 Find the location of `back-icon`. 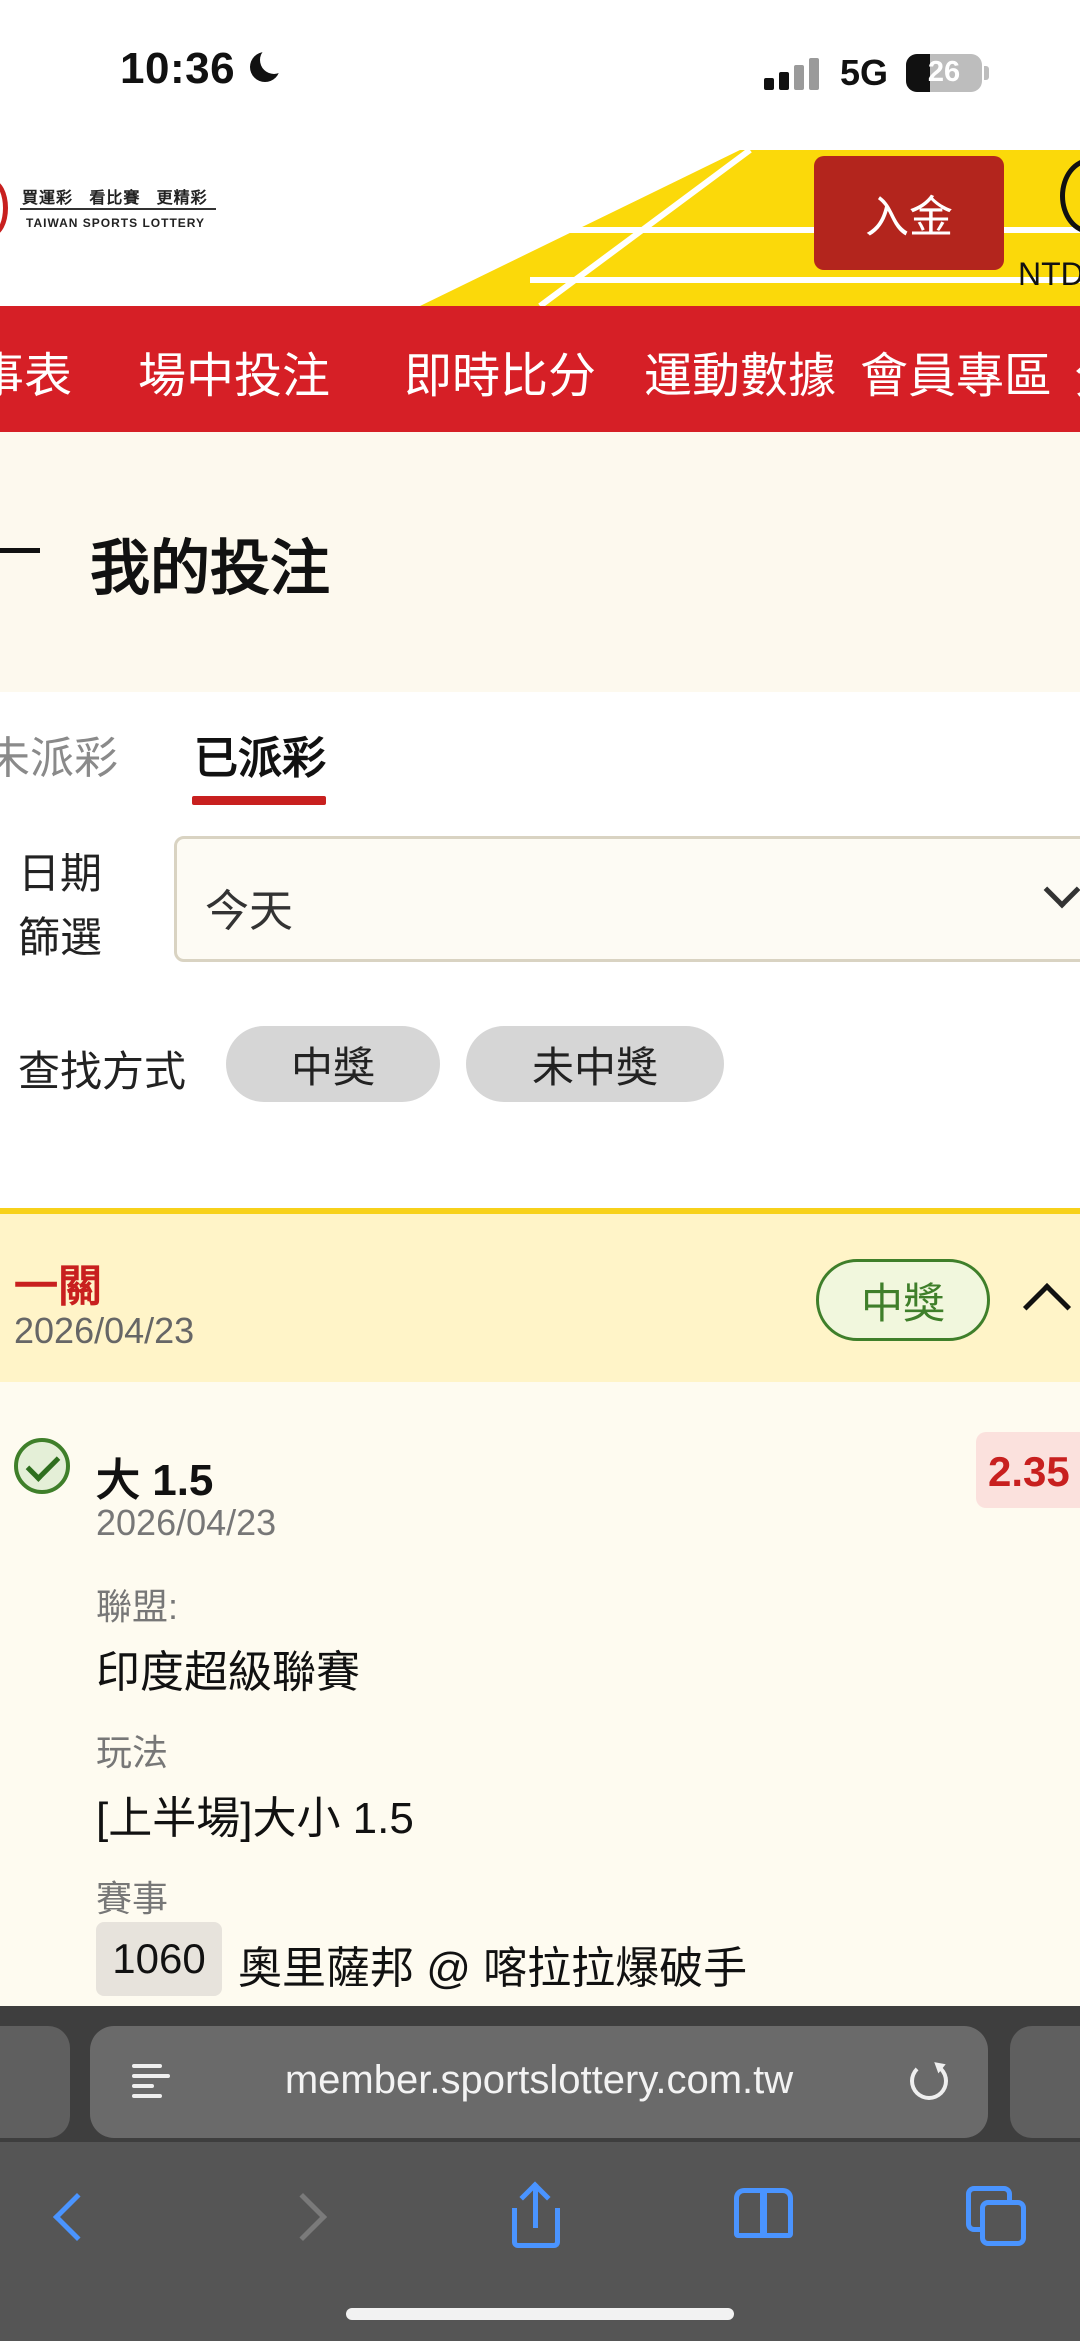

back-icon is located at coordinates (77, 2217).